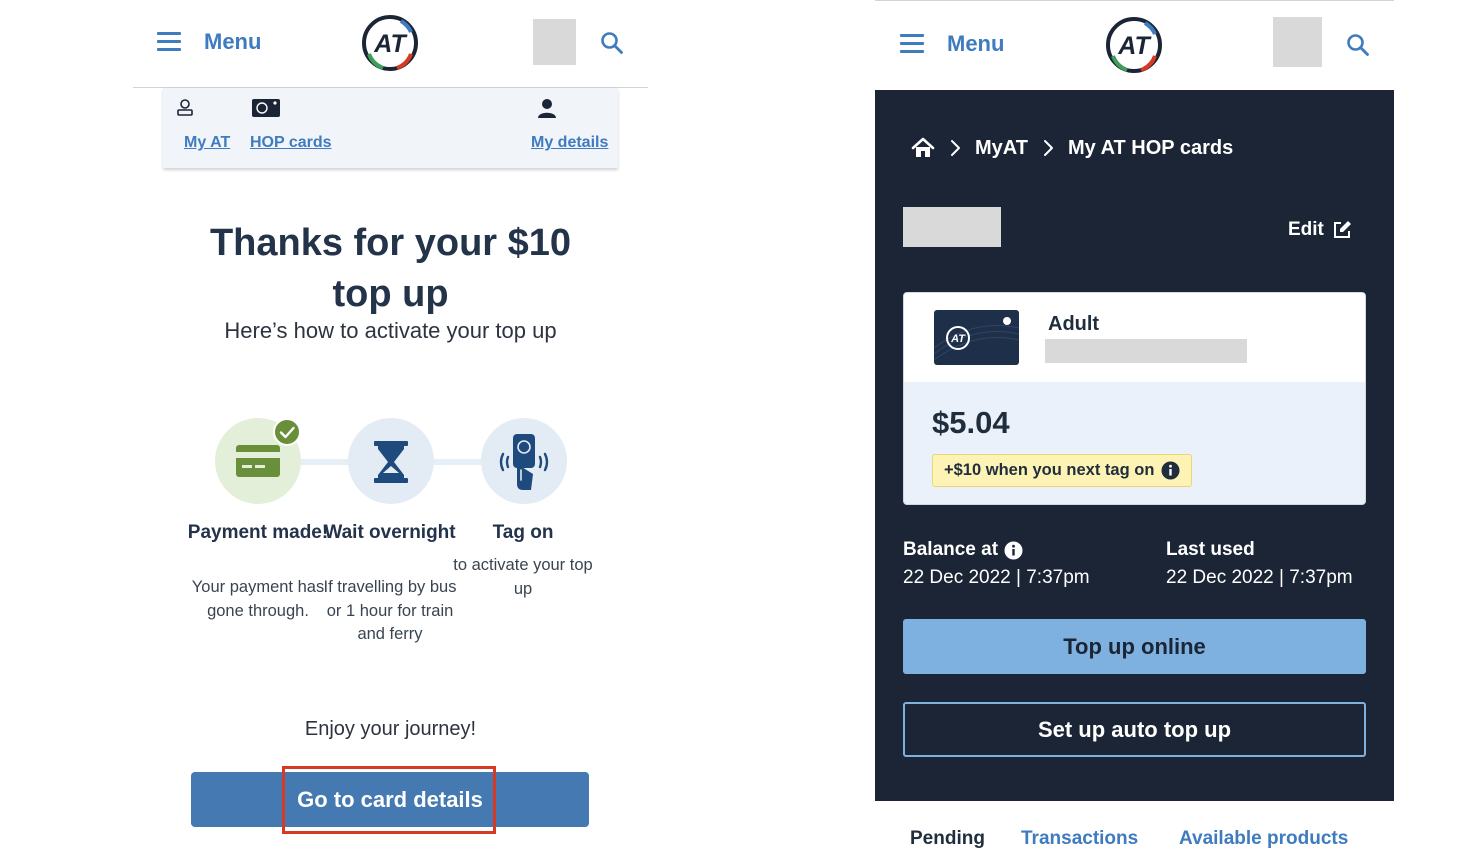 The image size is (1470, 864). I want to click on balance-at-label: Balance at, so click(963, 550).